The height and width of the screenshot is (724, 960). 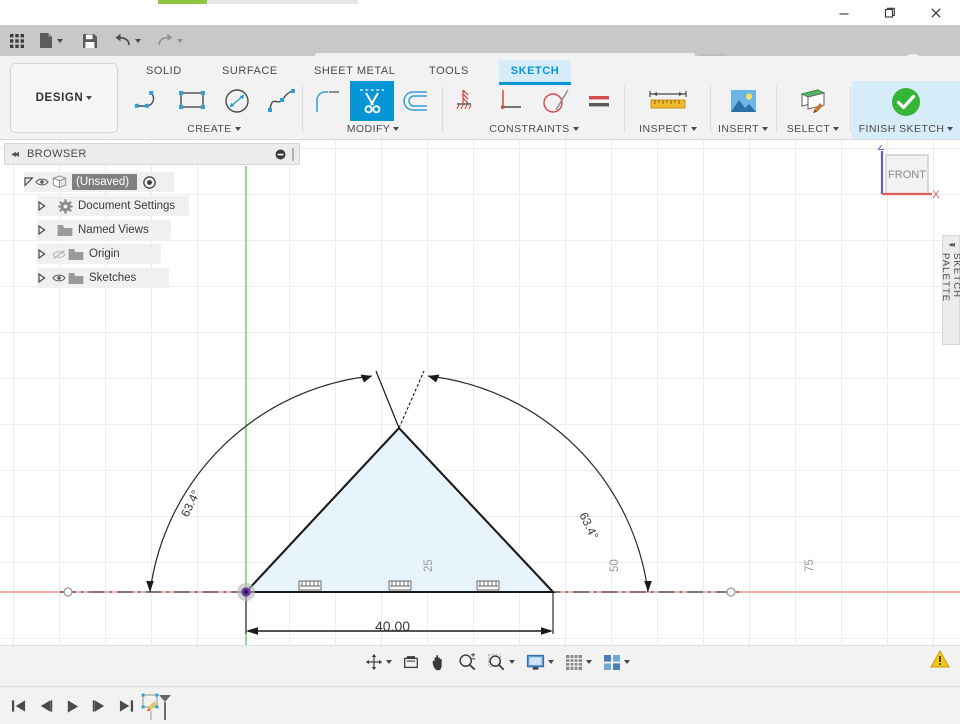 I want to click on sketch-palette-tab: ◂◂ SKETCH PALETTE, so click(x=950, y=290).